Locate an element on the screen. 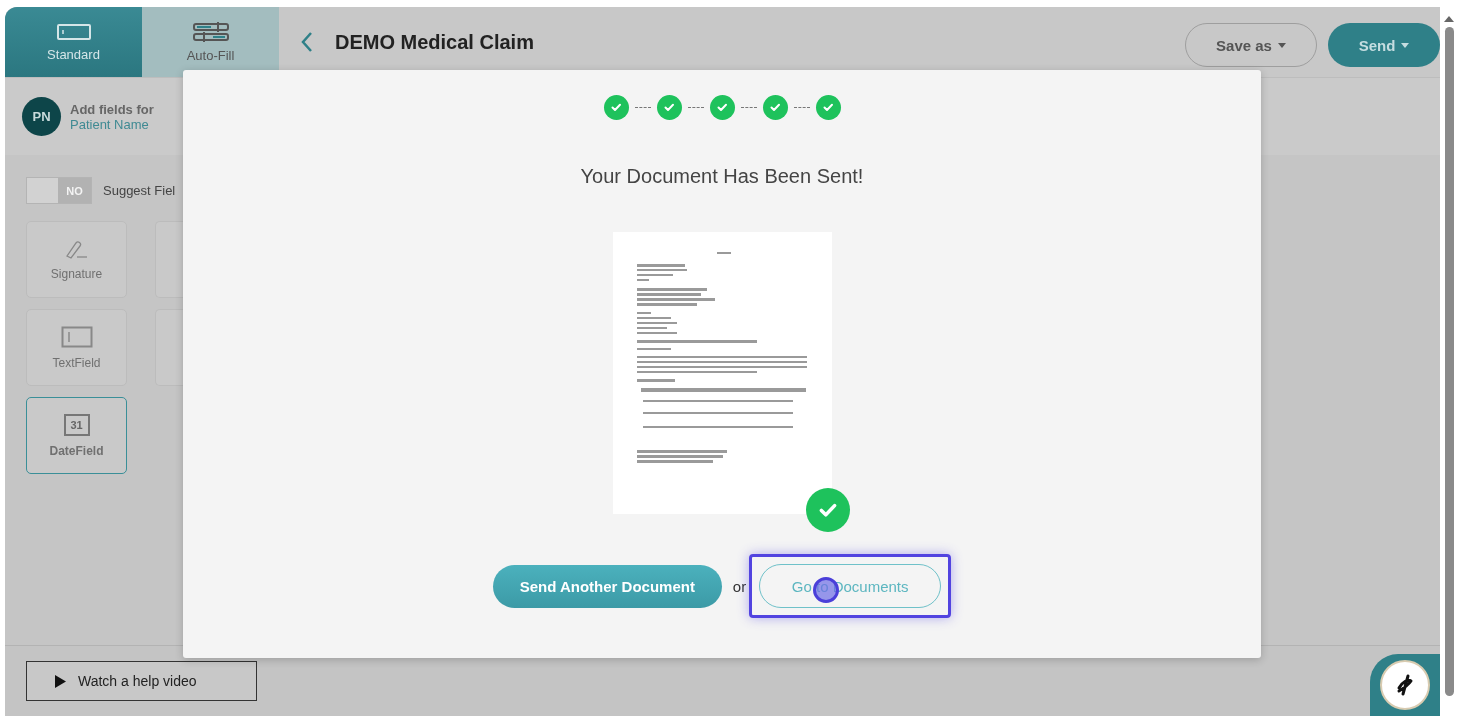  suggest-fields-label: Suggest Fiel is located at coordinates (139, 190).